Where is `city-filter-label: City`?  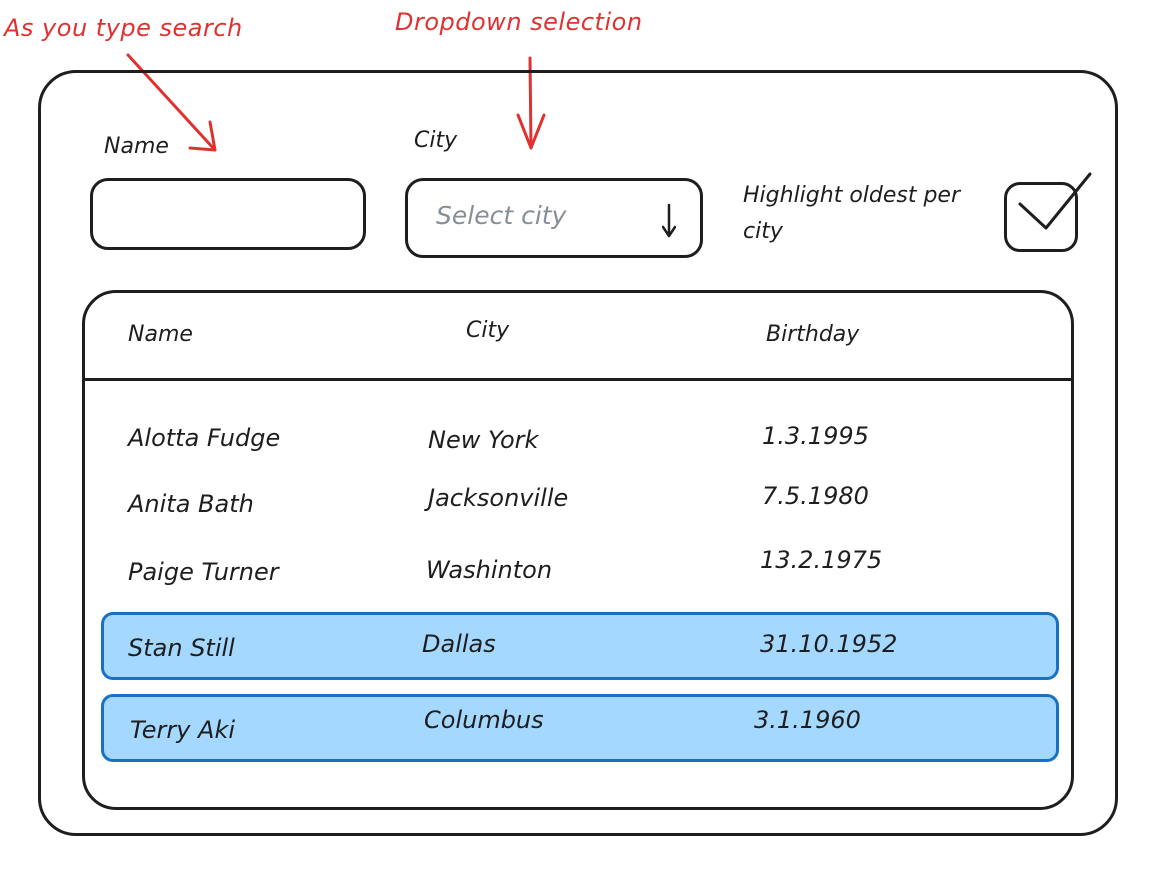
city-filter-label: City is located at coordinates (436, 140).